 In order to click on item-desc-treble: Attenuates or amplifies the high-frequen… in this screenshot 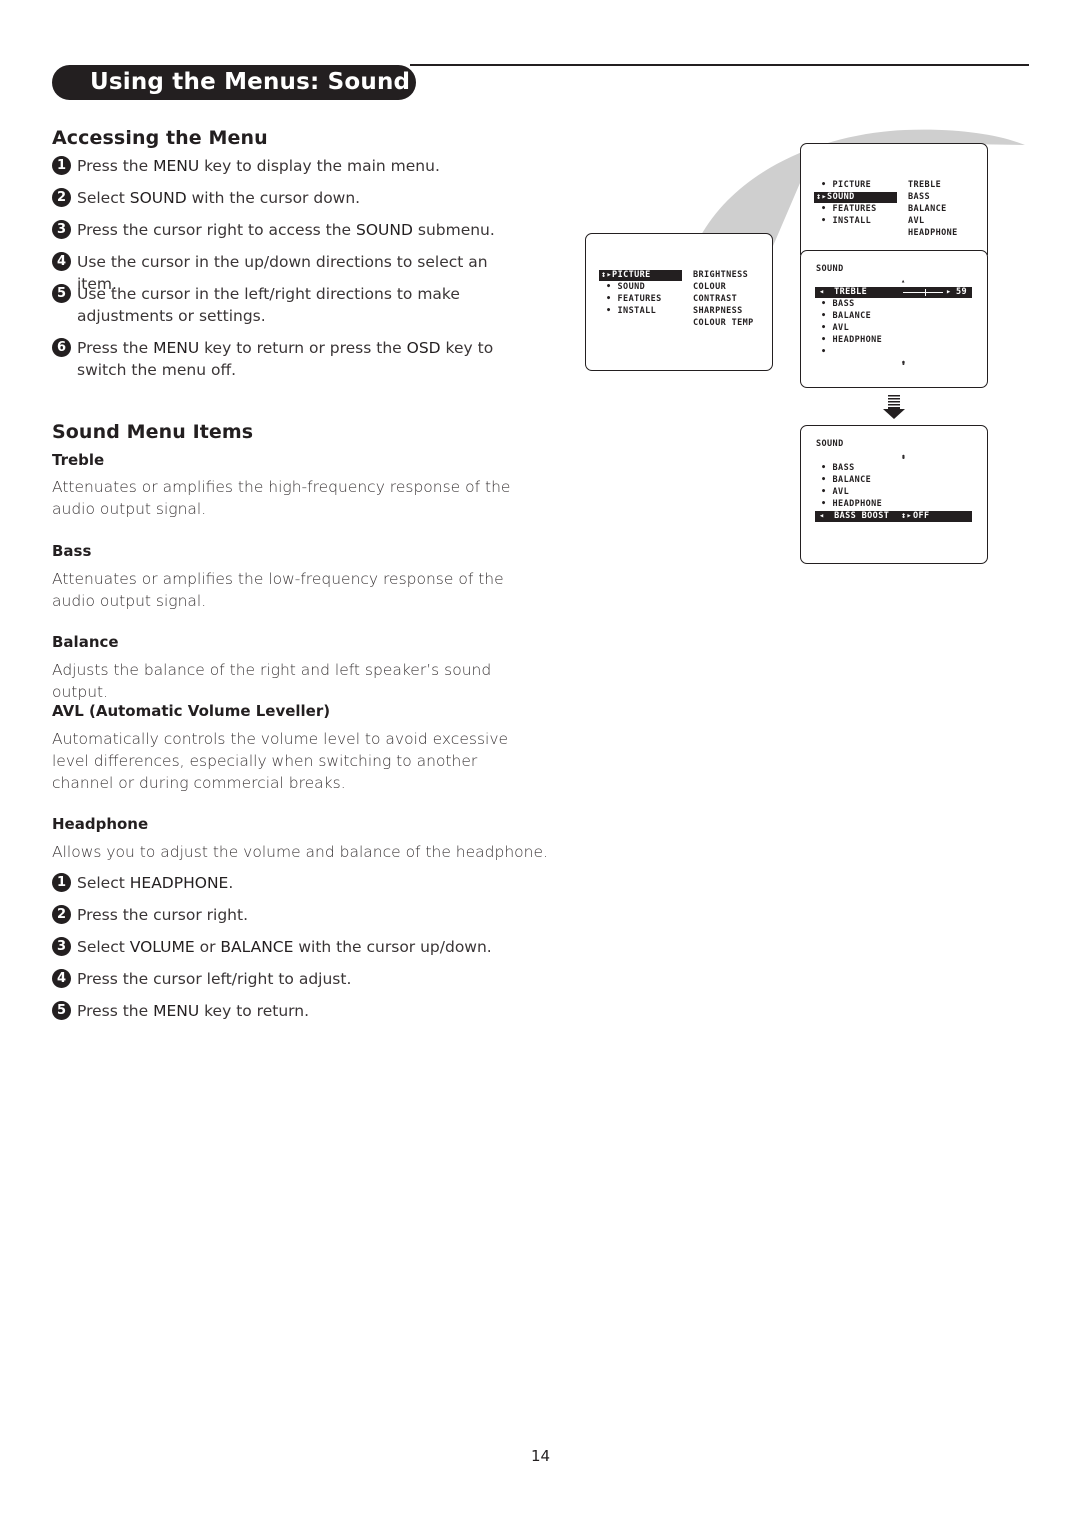, I will do `click(281, 498)`.